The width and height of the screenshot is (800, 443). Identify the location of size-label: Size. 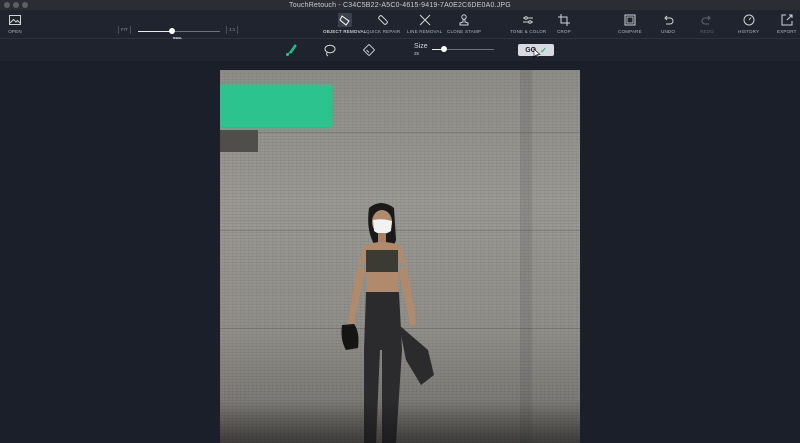
(421, 46).